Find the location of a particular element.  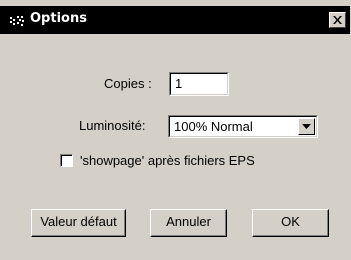

copies-label: Copies : is located at coordinates (128, 83).